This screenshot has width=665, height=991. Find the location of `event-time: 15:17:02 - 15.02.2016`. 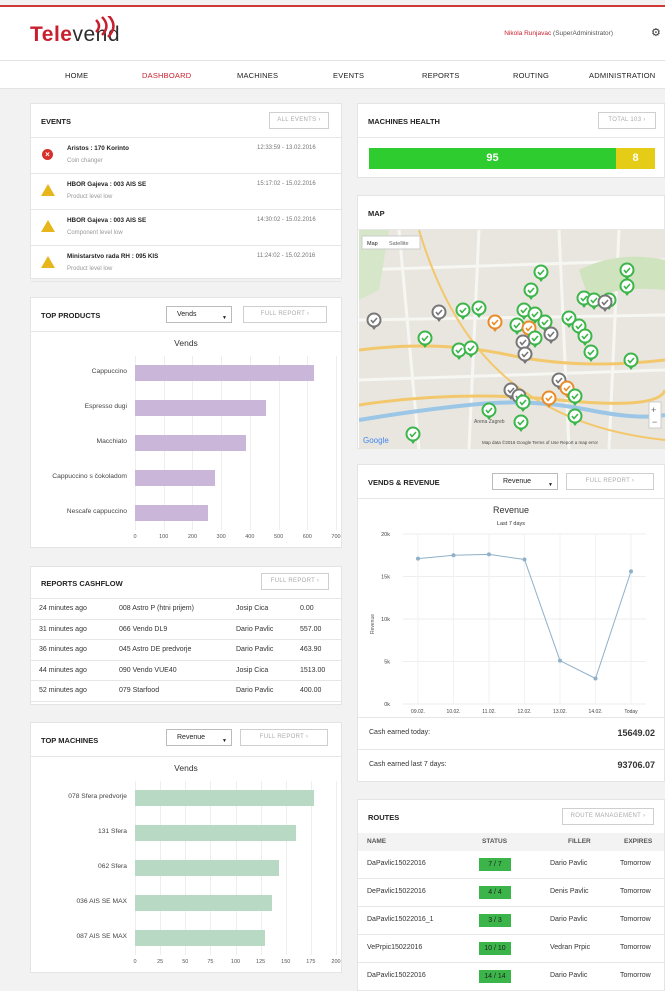

event-time: 15:17:02 - 15.02.2016 is located at coordinates (286, 184).